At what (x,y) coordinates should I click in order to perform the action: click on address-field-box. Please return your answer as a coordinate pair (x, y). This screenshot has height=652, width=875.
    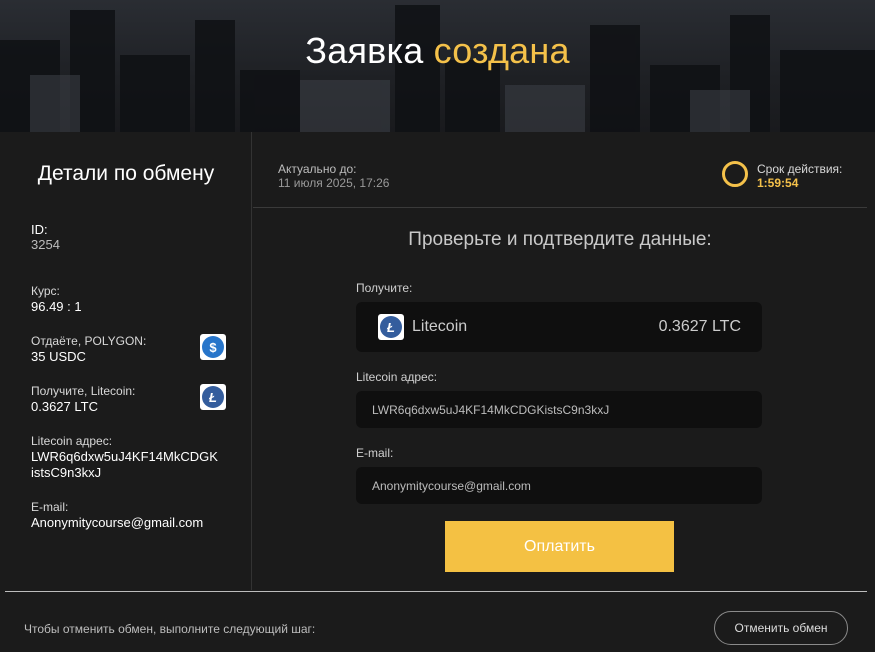
    Looking at the image, I should click on (559, 409).